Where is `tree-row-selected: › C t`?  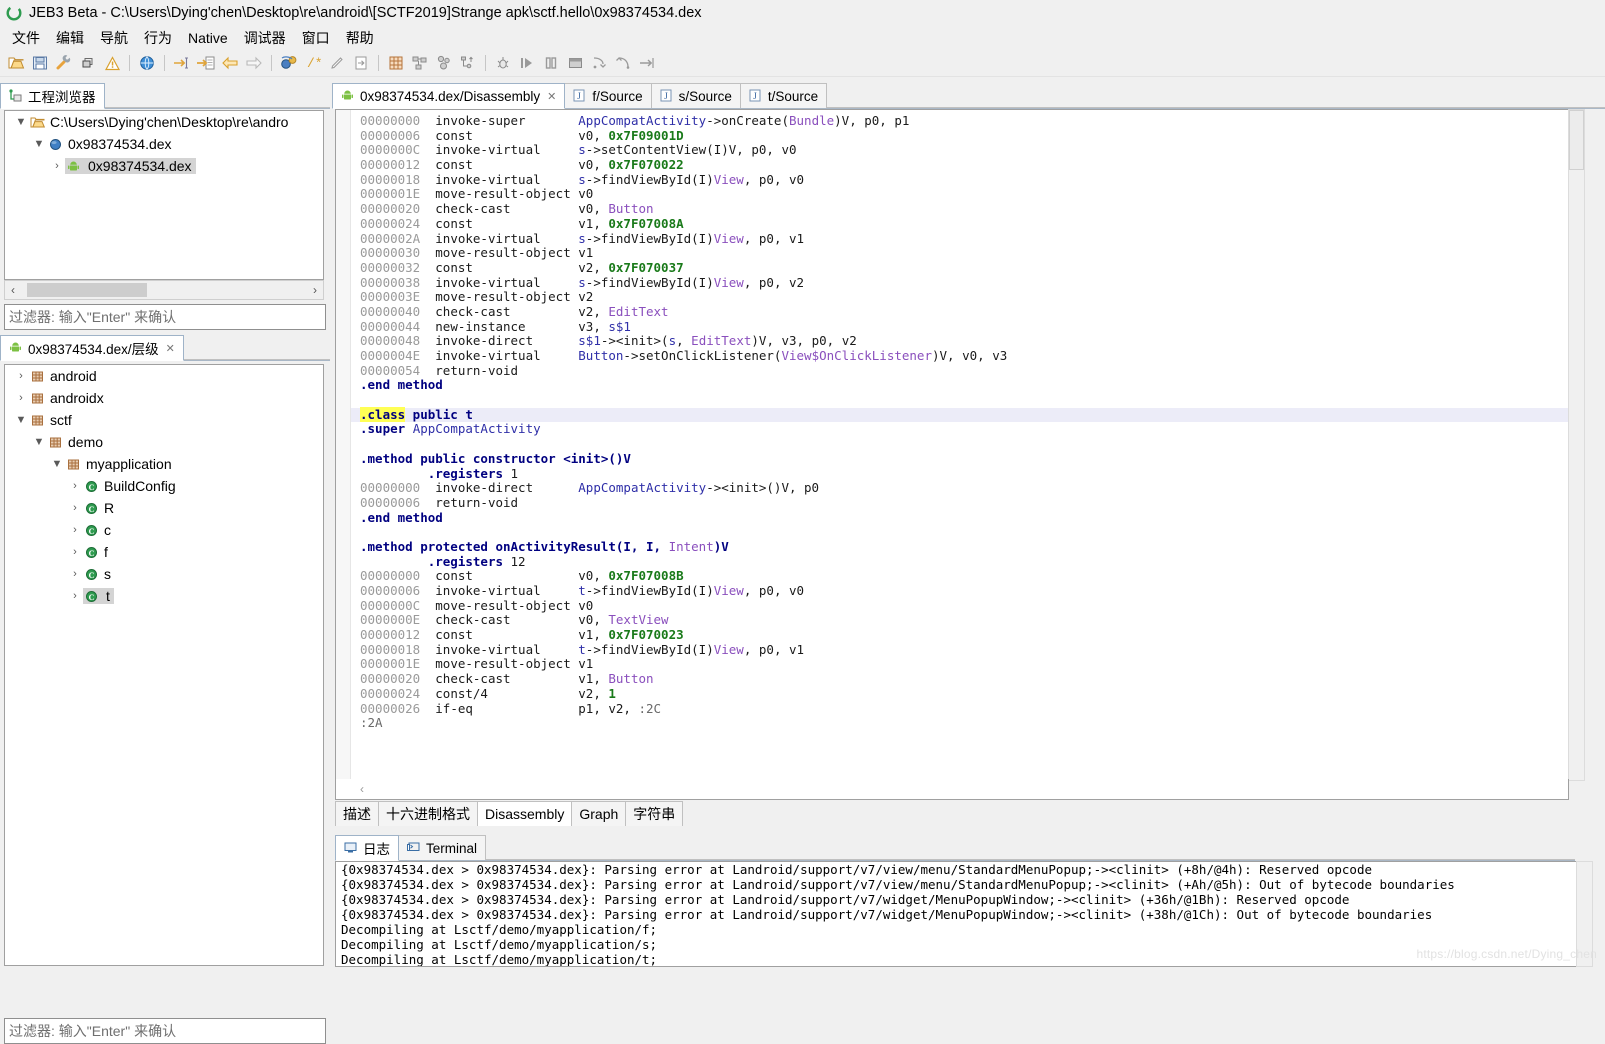
tree-row-selected: › C t is located at coordinates (164, 596).